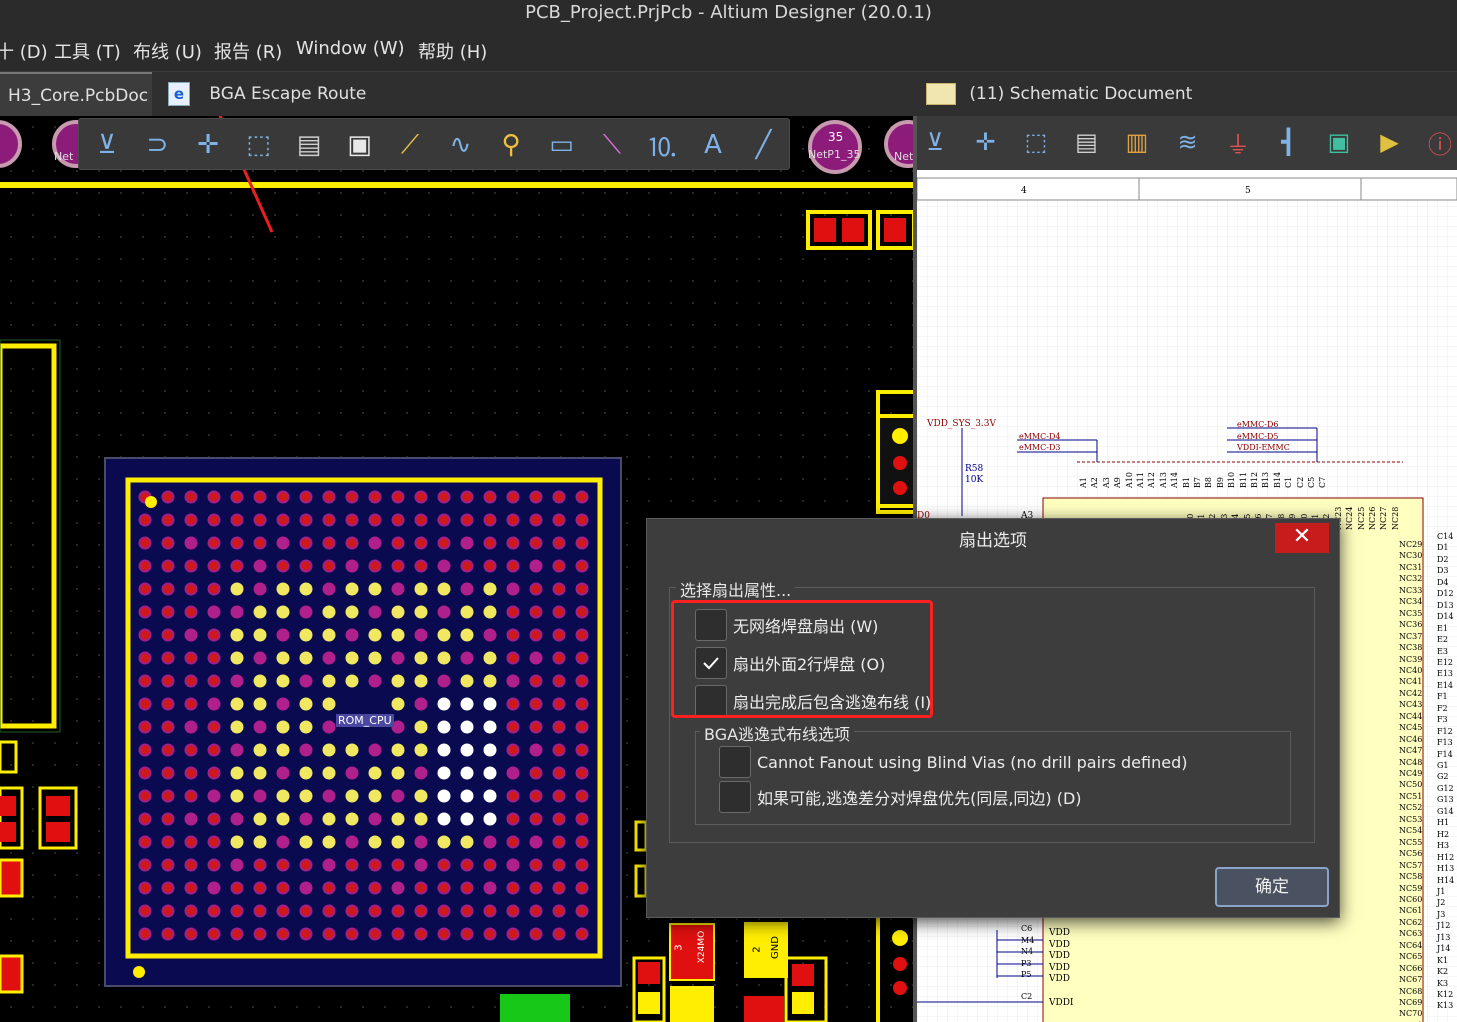 This screenshot has height=1022, width=1457. I want to click on tab-bga-escape: e BGA Escape Route, so click(270, 94).